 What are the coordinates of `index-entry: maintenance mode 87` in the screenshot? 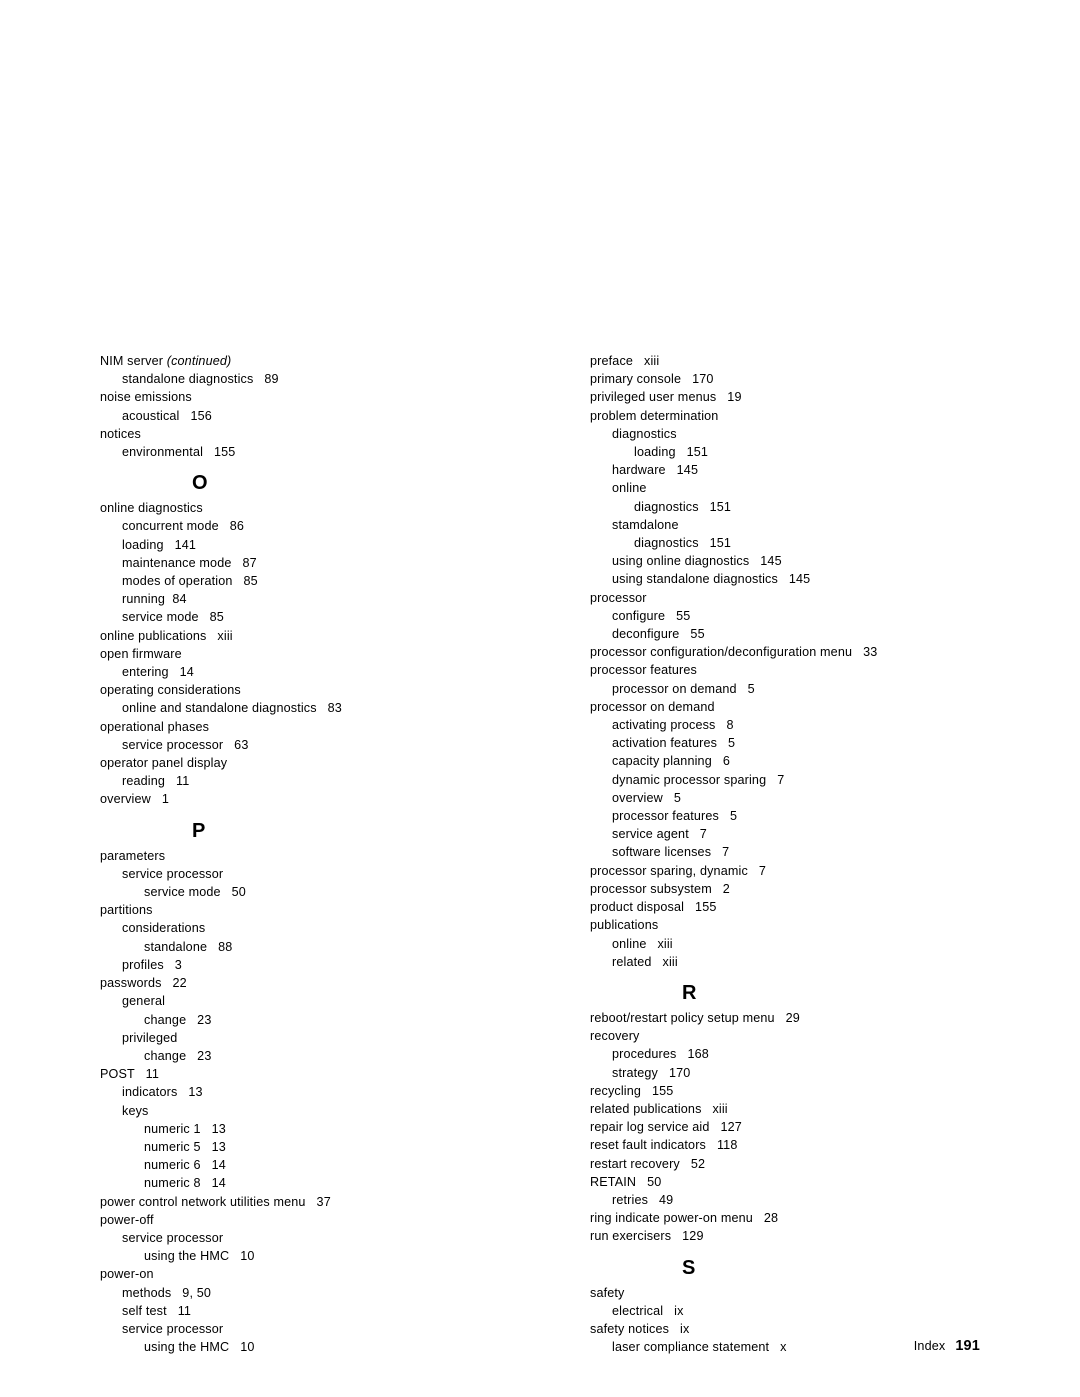 It's located at (189, 562).